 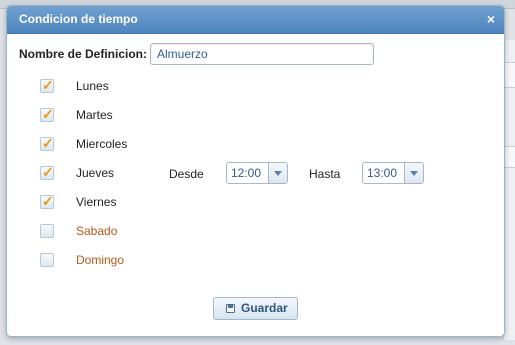 I want to click on day-row-miercoles: ✓ Miercoles, so click(x=107, y=146).